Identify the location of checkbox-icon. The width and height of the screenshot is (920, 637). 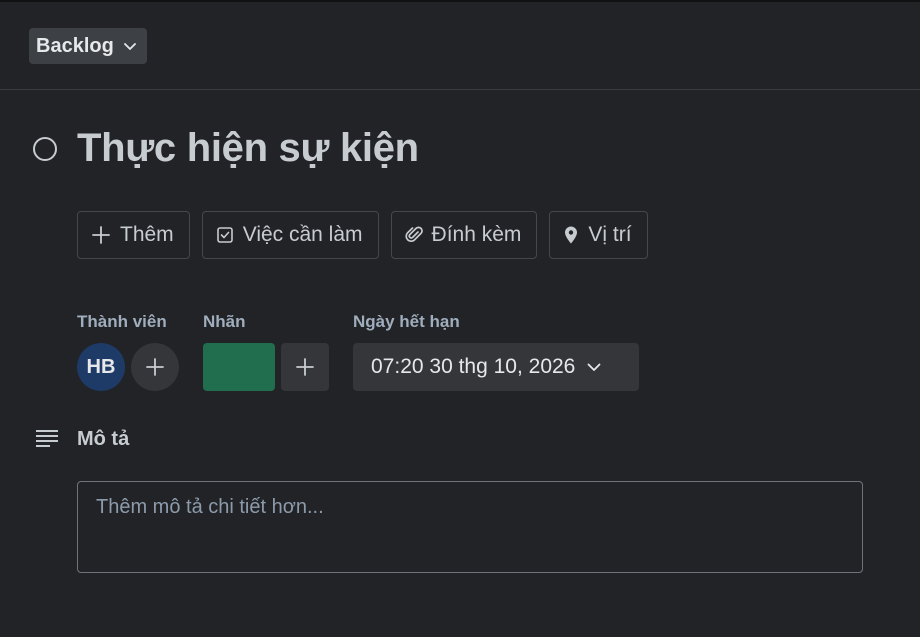
(224, 235).